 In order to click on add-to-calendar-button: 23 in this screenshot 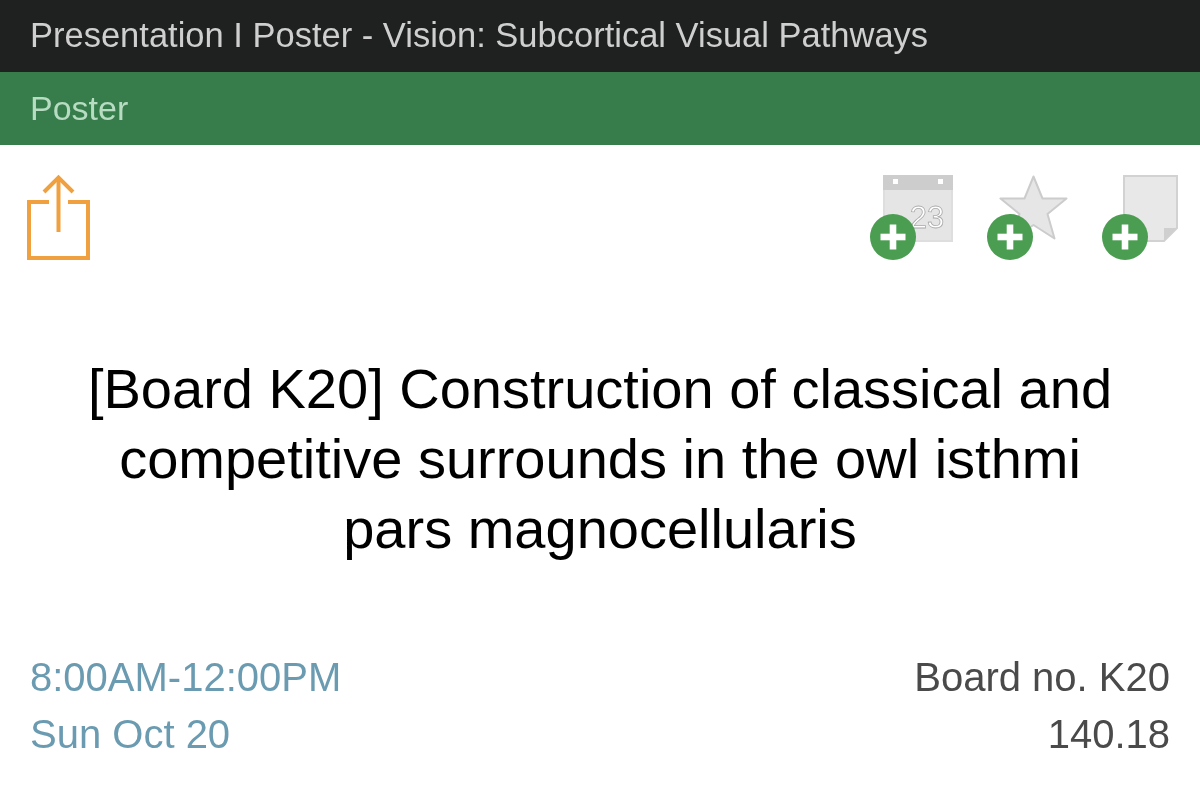, I will do `click(911, 217)`.